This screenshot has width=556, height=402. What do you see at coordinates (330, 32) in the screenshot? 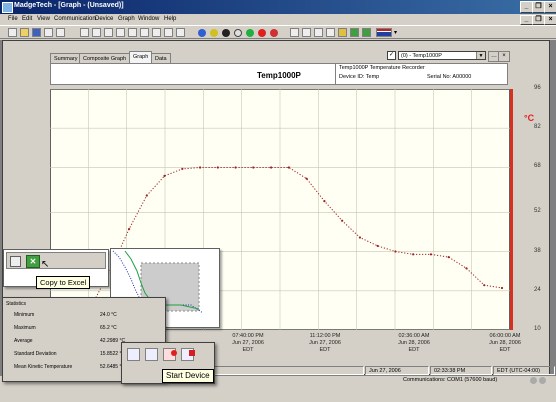
I see `statistics-icon` at bounding box center [330, 32].